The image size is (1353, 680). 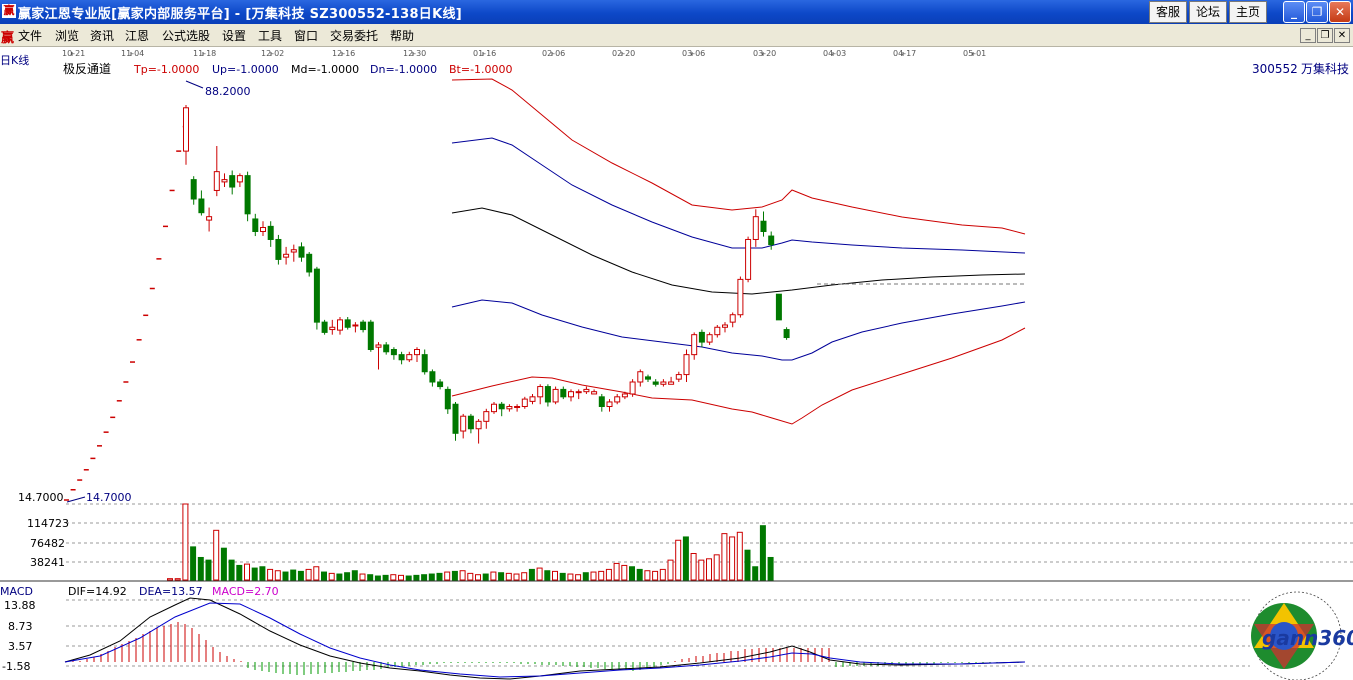 What do you see at coordinates (97, 591) in the screenshot?
I see `macd-dif-value: DIF=14.92` at bounding box center [97, 591].